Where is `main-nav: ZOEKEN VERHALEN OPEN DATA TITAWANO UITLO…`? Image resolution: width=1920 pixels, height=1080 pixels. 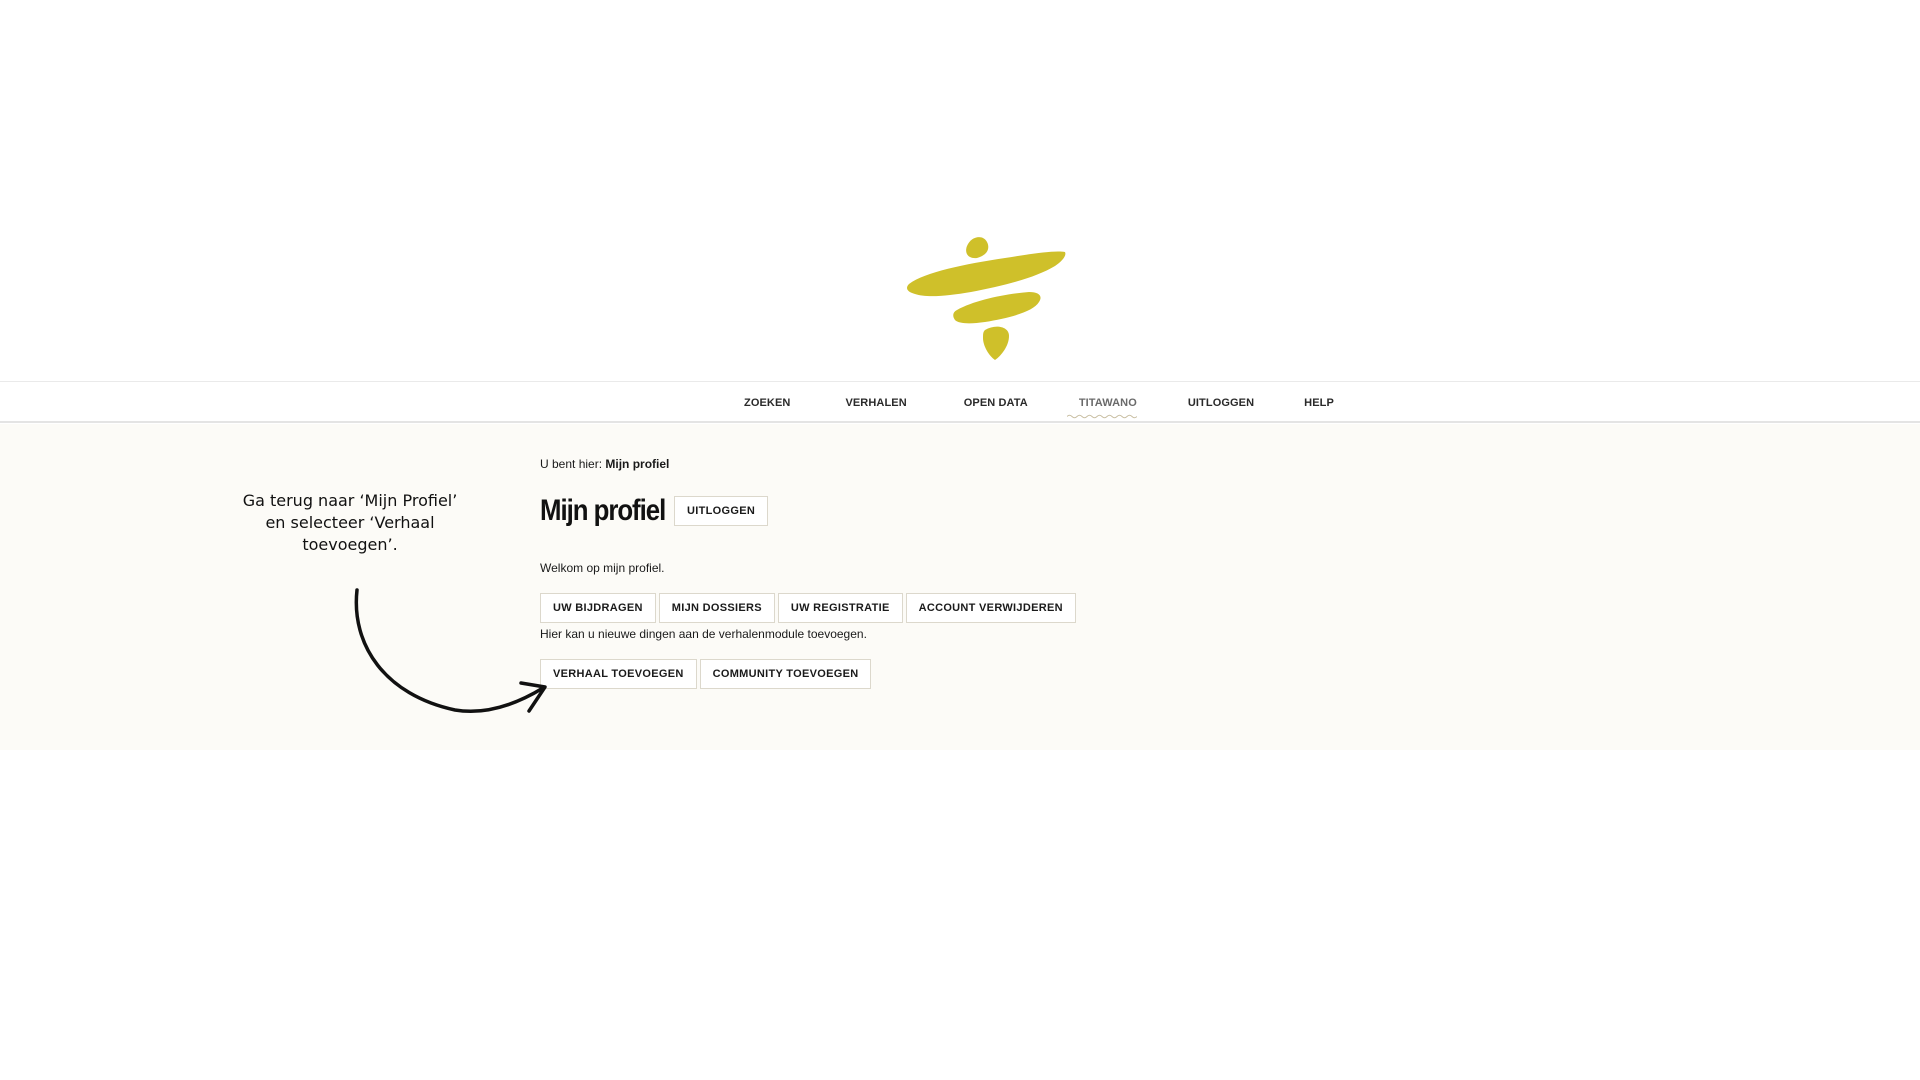
main-nav: ZOEKEN VERHALEN OPEN DATA TITAWANO UITLO… is located at coordinates (960, 402).